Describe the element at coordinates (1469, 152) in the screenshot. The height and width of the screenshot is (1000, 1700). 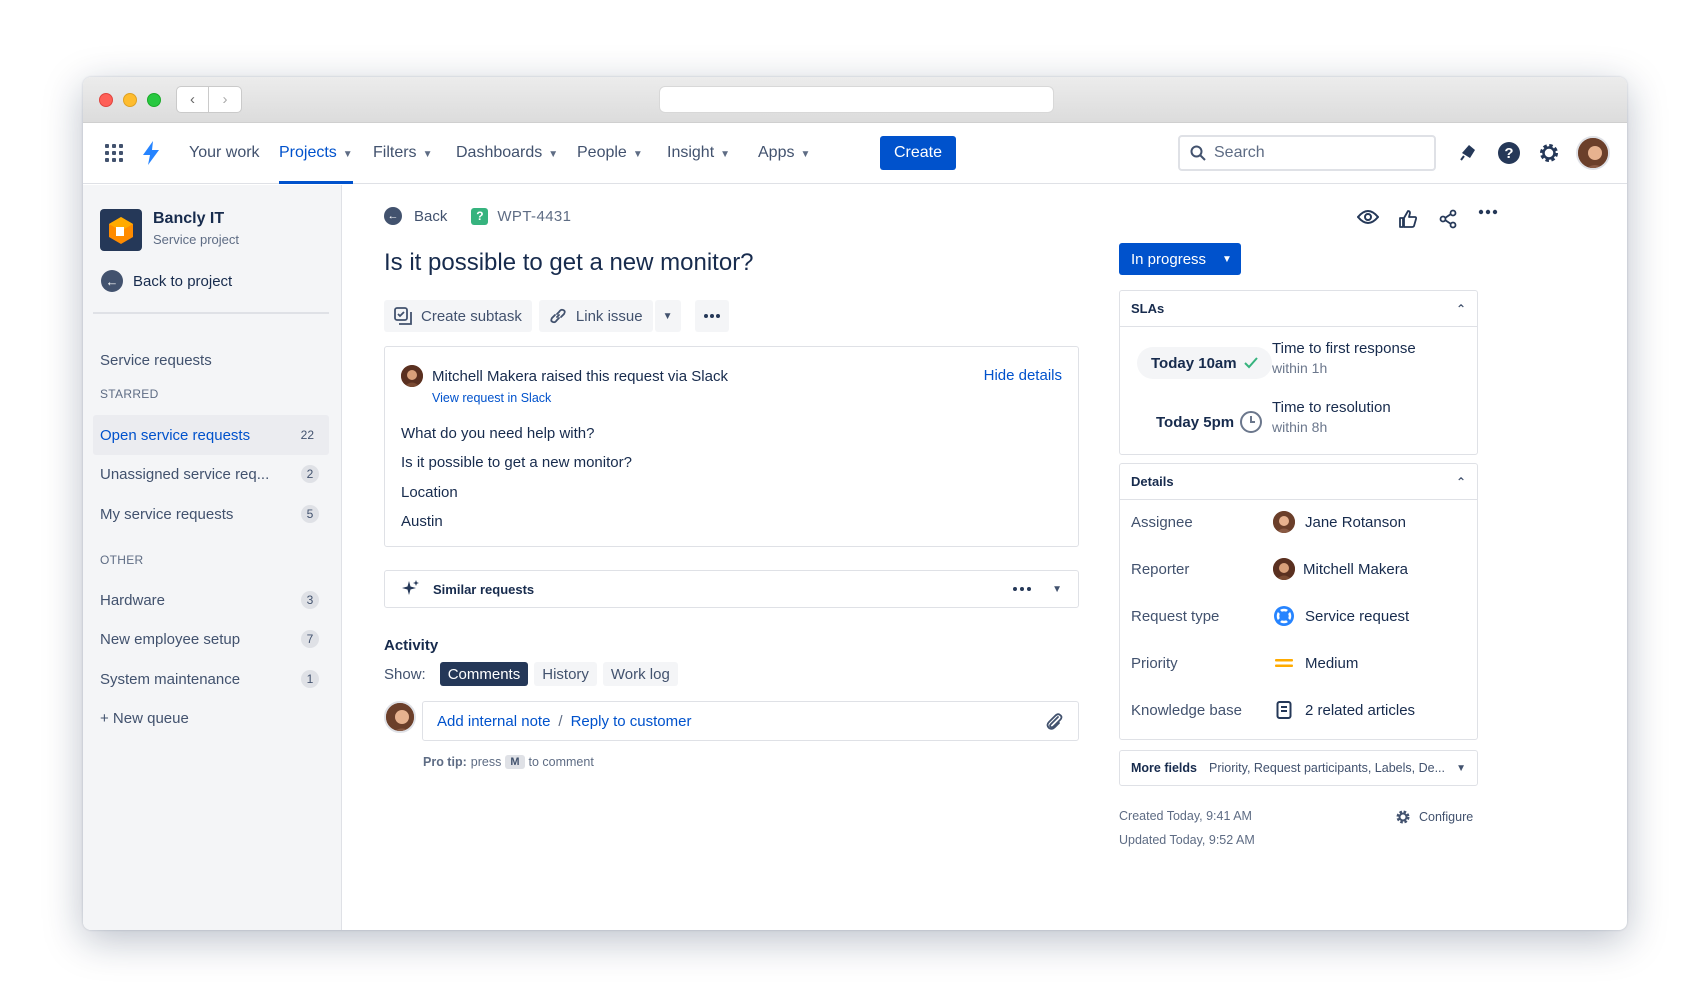
I see `notifications-icon` at that location.